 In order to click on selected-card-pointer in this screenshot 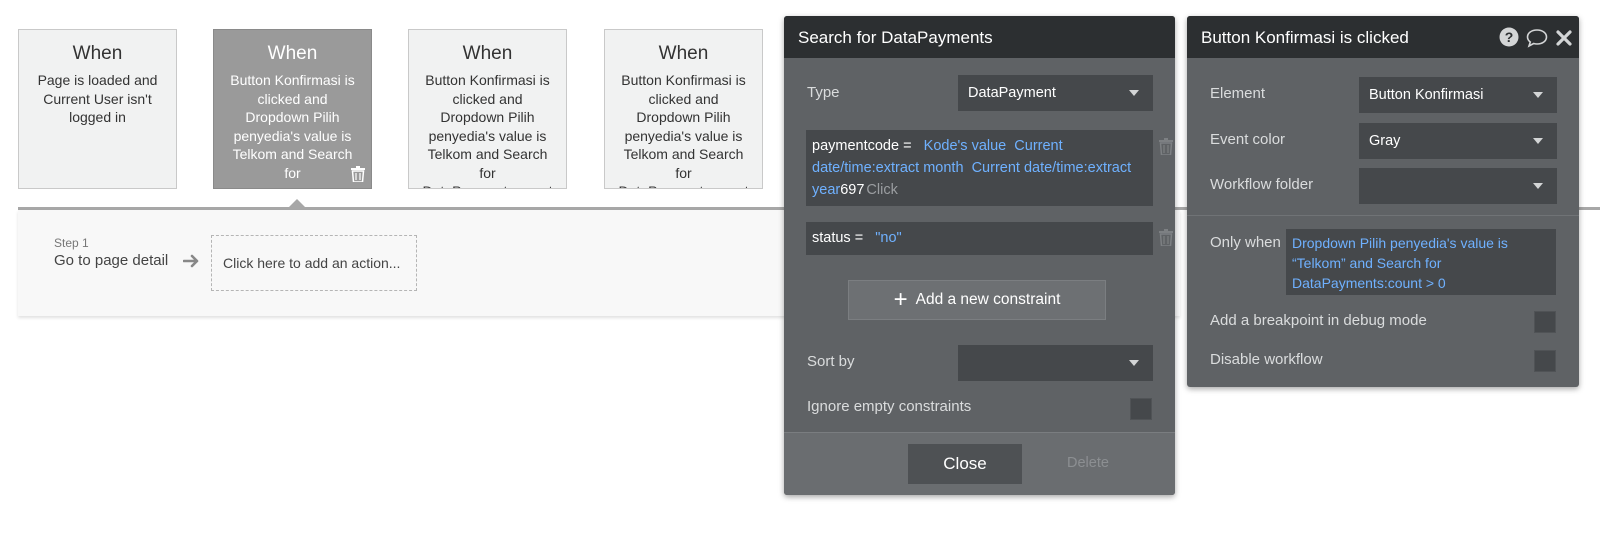, I will do `click(297, 203)`.